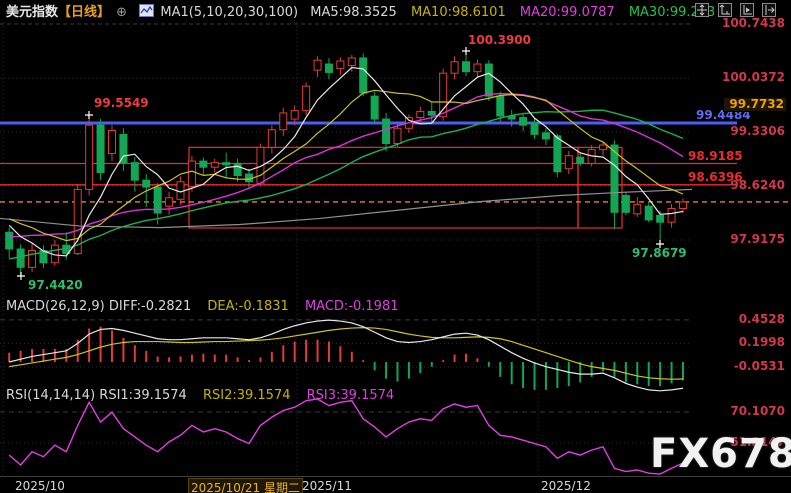 This screenshot has width=791, height=493. I want to click on macd-axis-label: -0.0531, so click(759, 365).